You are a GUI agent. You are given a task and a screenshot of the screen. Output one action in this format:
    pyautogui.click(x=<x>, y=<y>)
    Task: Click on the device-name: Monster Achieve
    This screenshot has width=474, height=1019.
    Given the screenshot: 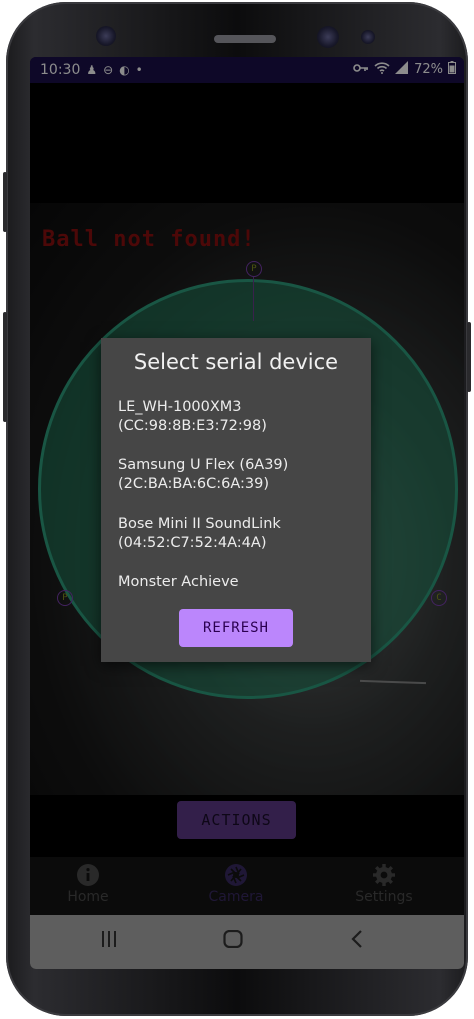 What is the action you would take?
    pyautogui.click(x=178, y=582)
    